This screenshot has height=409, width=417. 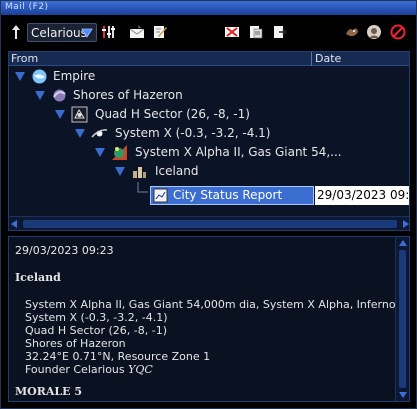 What do you see at coordinates (109, 32) in the screenshot?
I see `sort-icon` at bounding box center [109, 32].